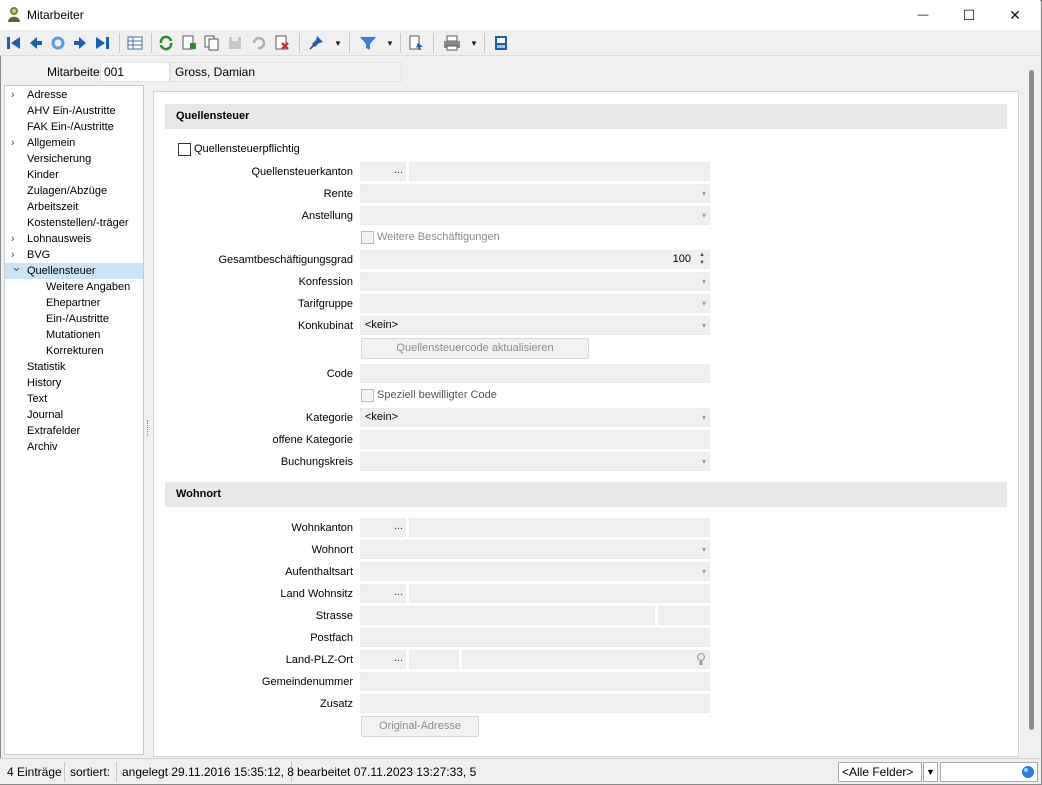 This screenshot has height=785, width=1042. I want to click on refresh-record-icon, so click(58, 43).